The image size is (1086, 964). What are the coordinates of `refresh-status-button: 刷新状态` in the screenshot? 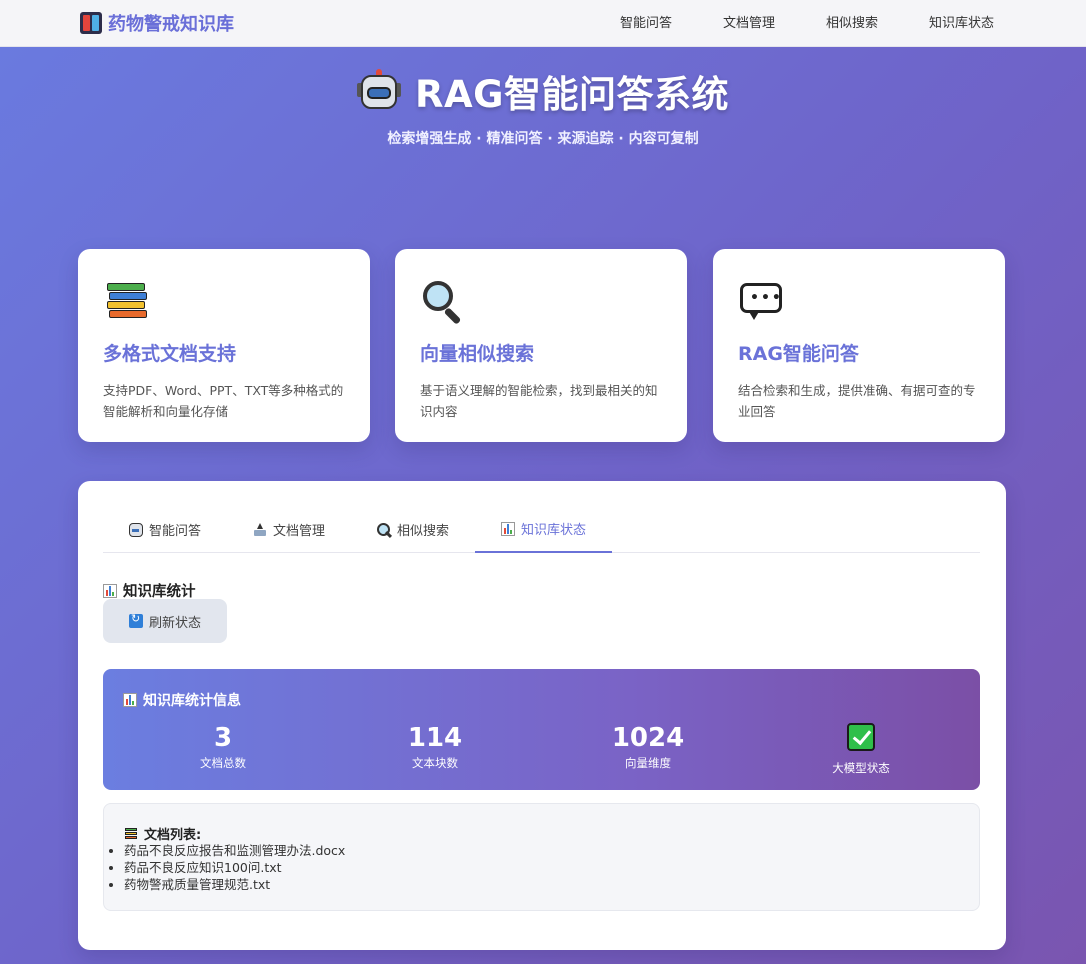 It's located at (165, 621).